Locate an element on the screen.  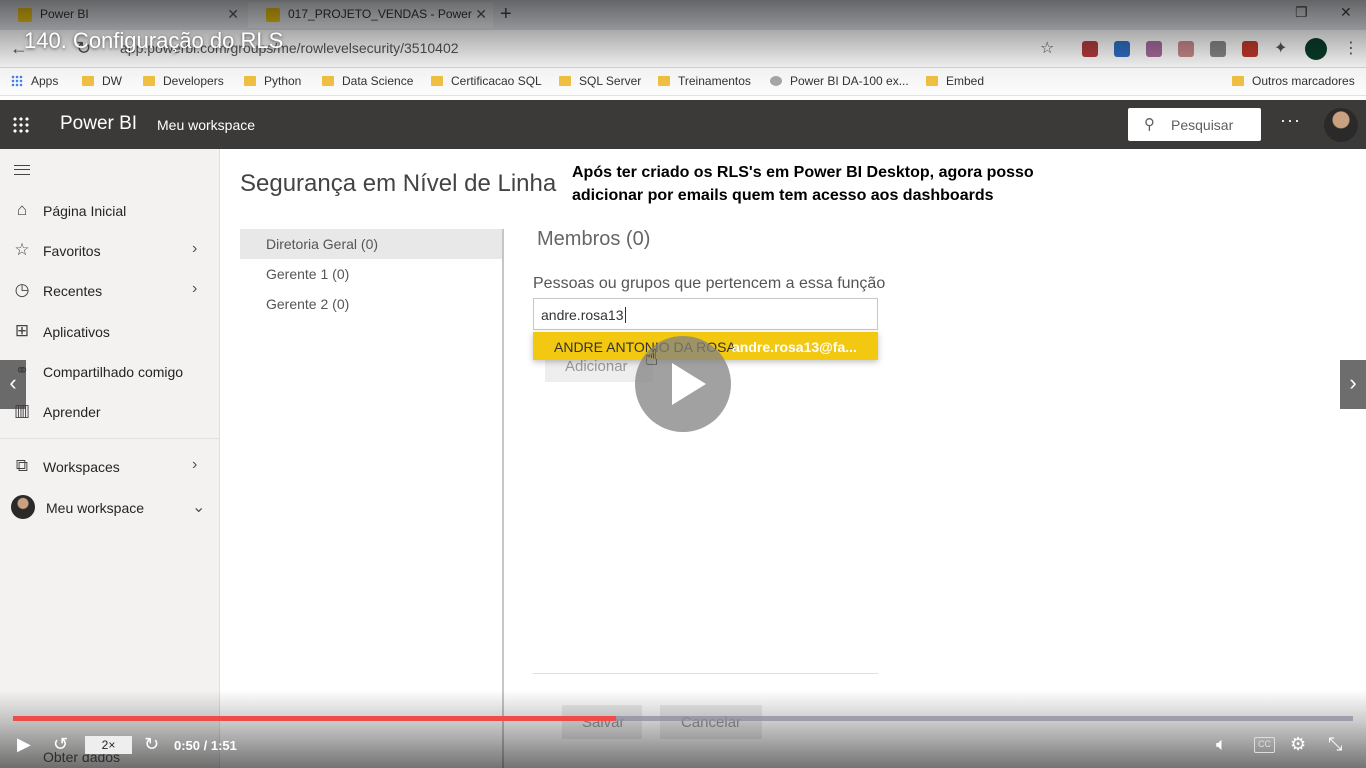
tab-title: 017_PROJETO_VENDAS - Power is located at coordinates (380, 14).